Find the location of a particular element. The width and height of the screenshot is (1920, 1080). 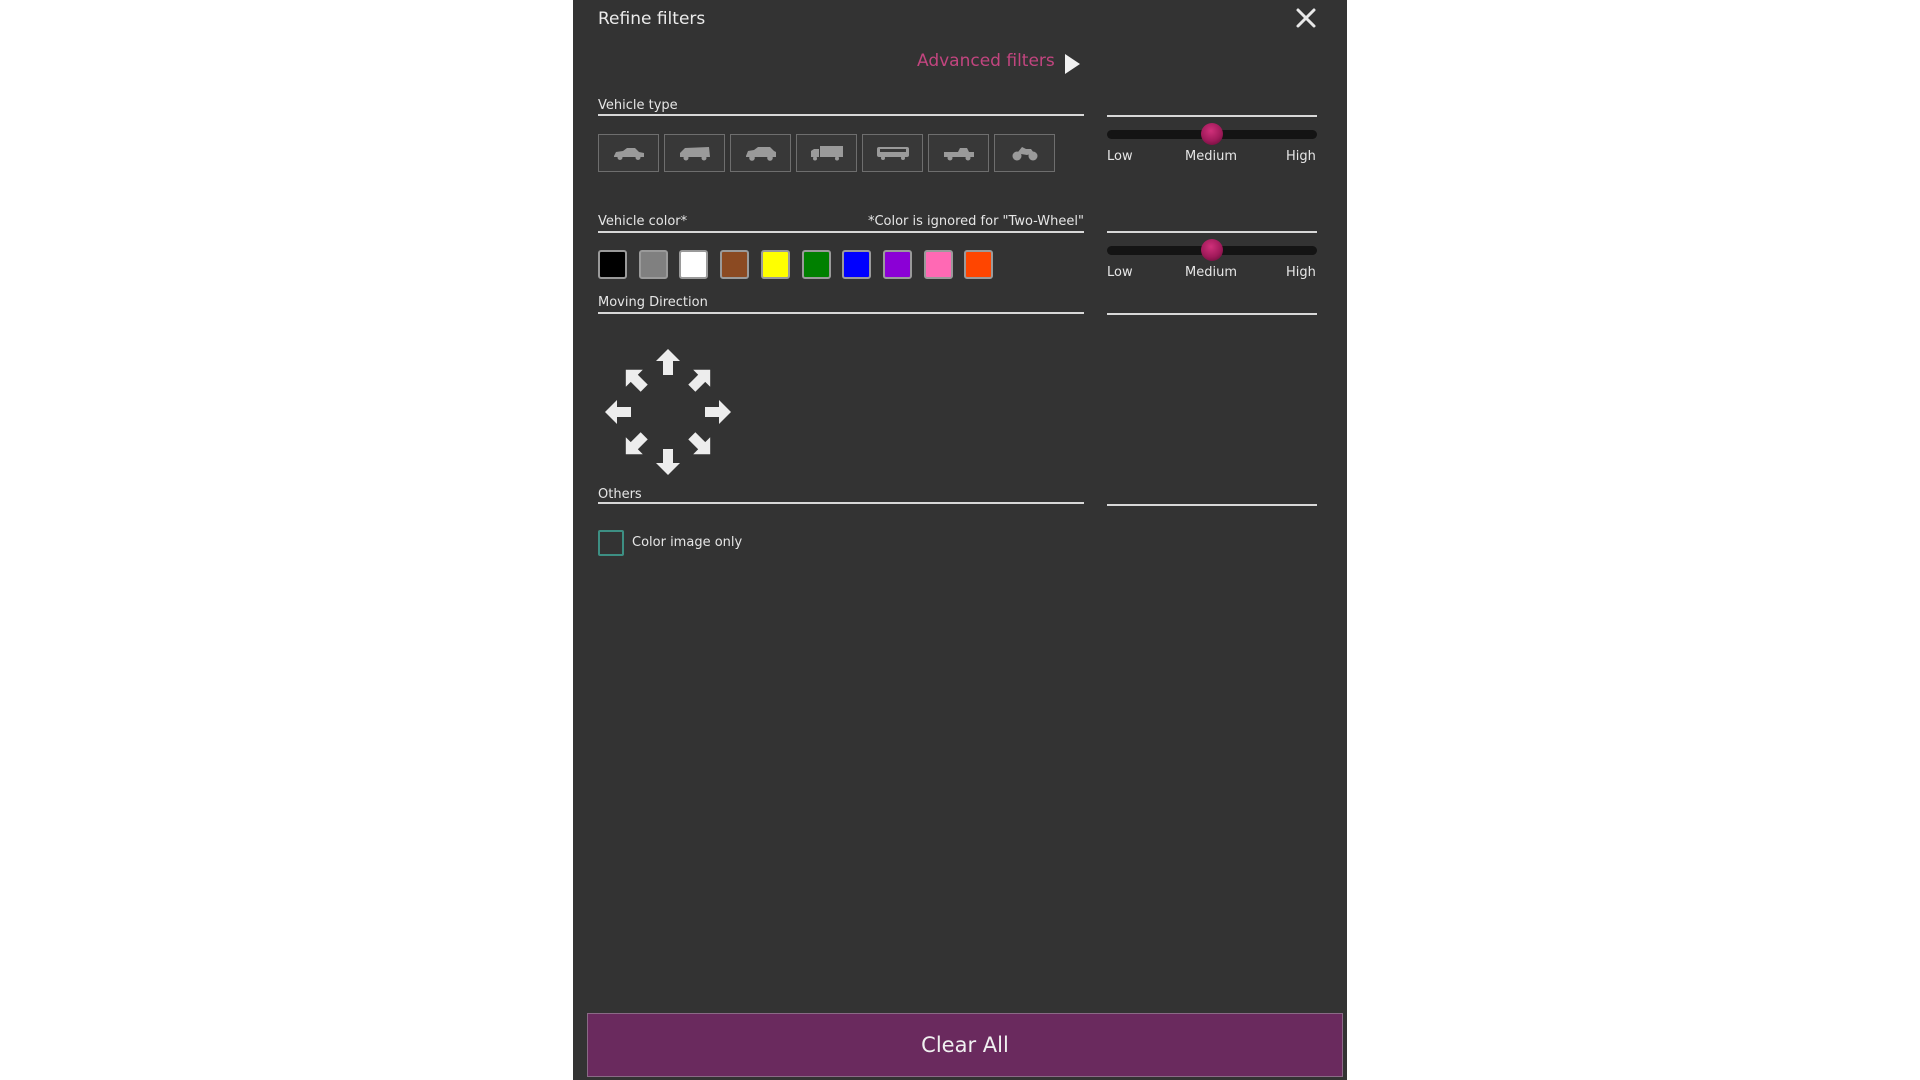

arrow-down-left-icon is located at coordinates (637, 442).